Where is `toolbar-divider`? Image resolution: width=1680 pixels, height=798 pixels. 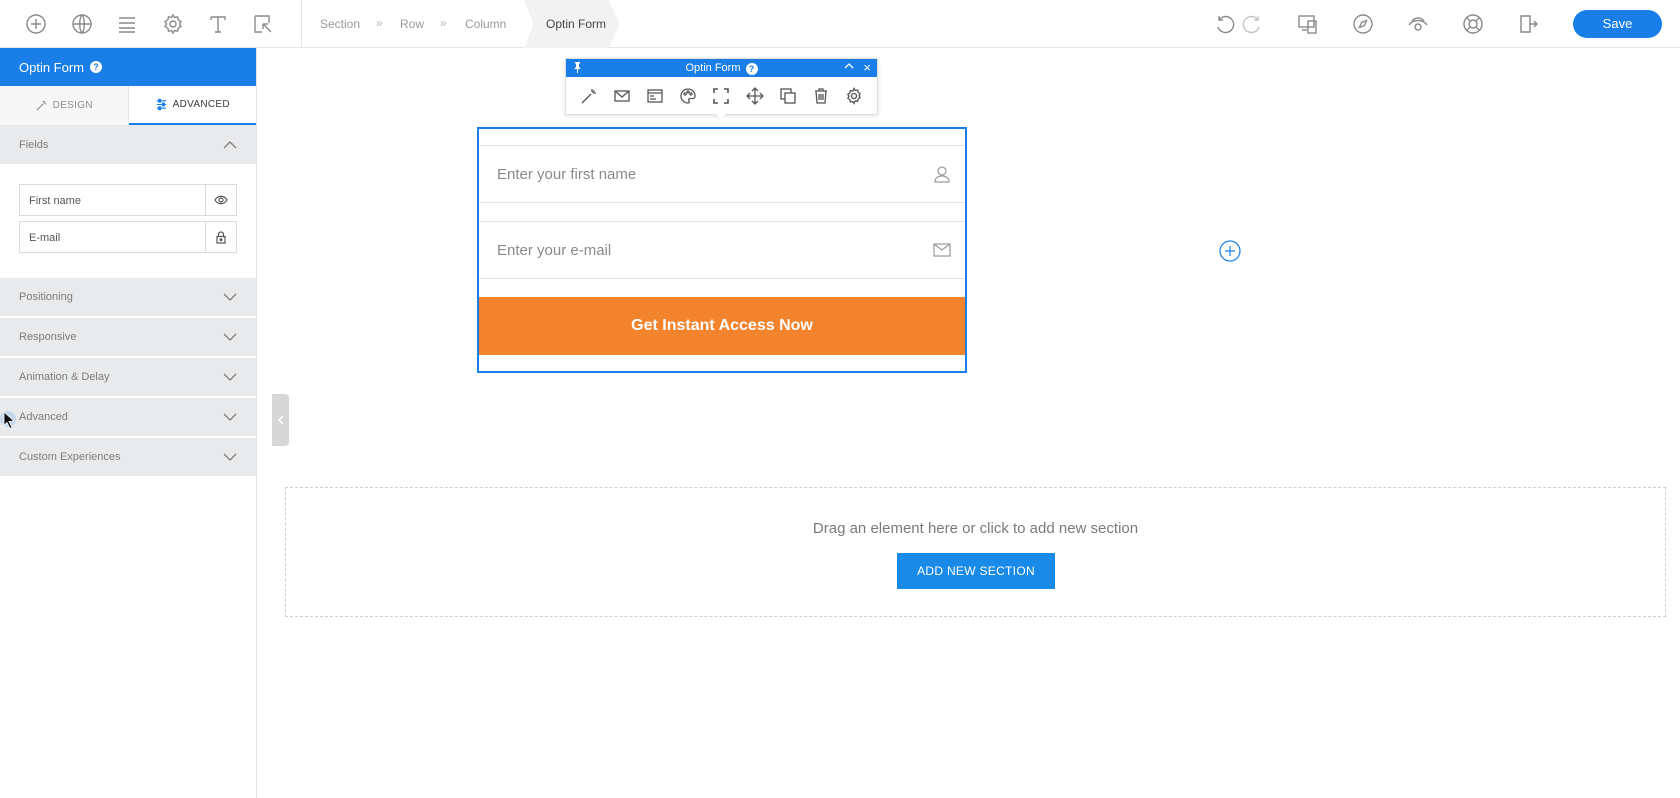 toolbar-divider is located at coordinates (301, 24).